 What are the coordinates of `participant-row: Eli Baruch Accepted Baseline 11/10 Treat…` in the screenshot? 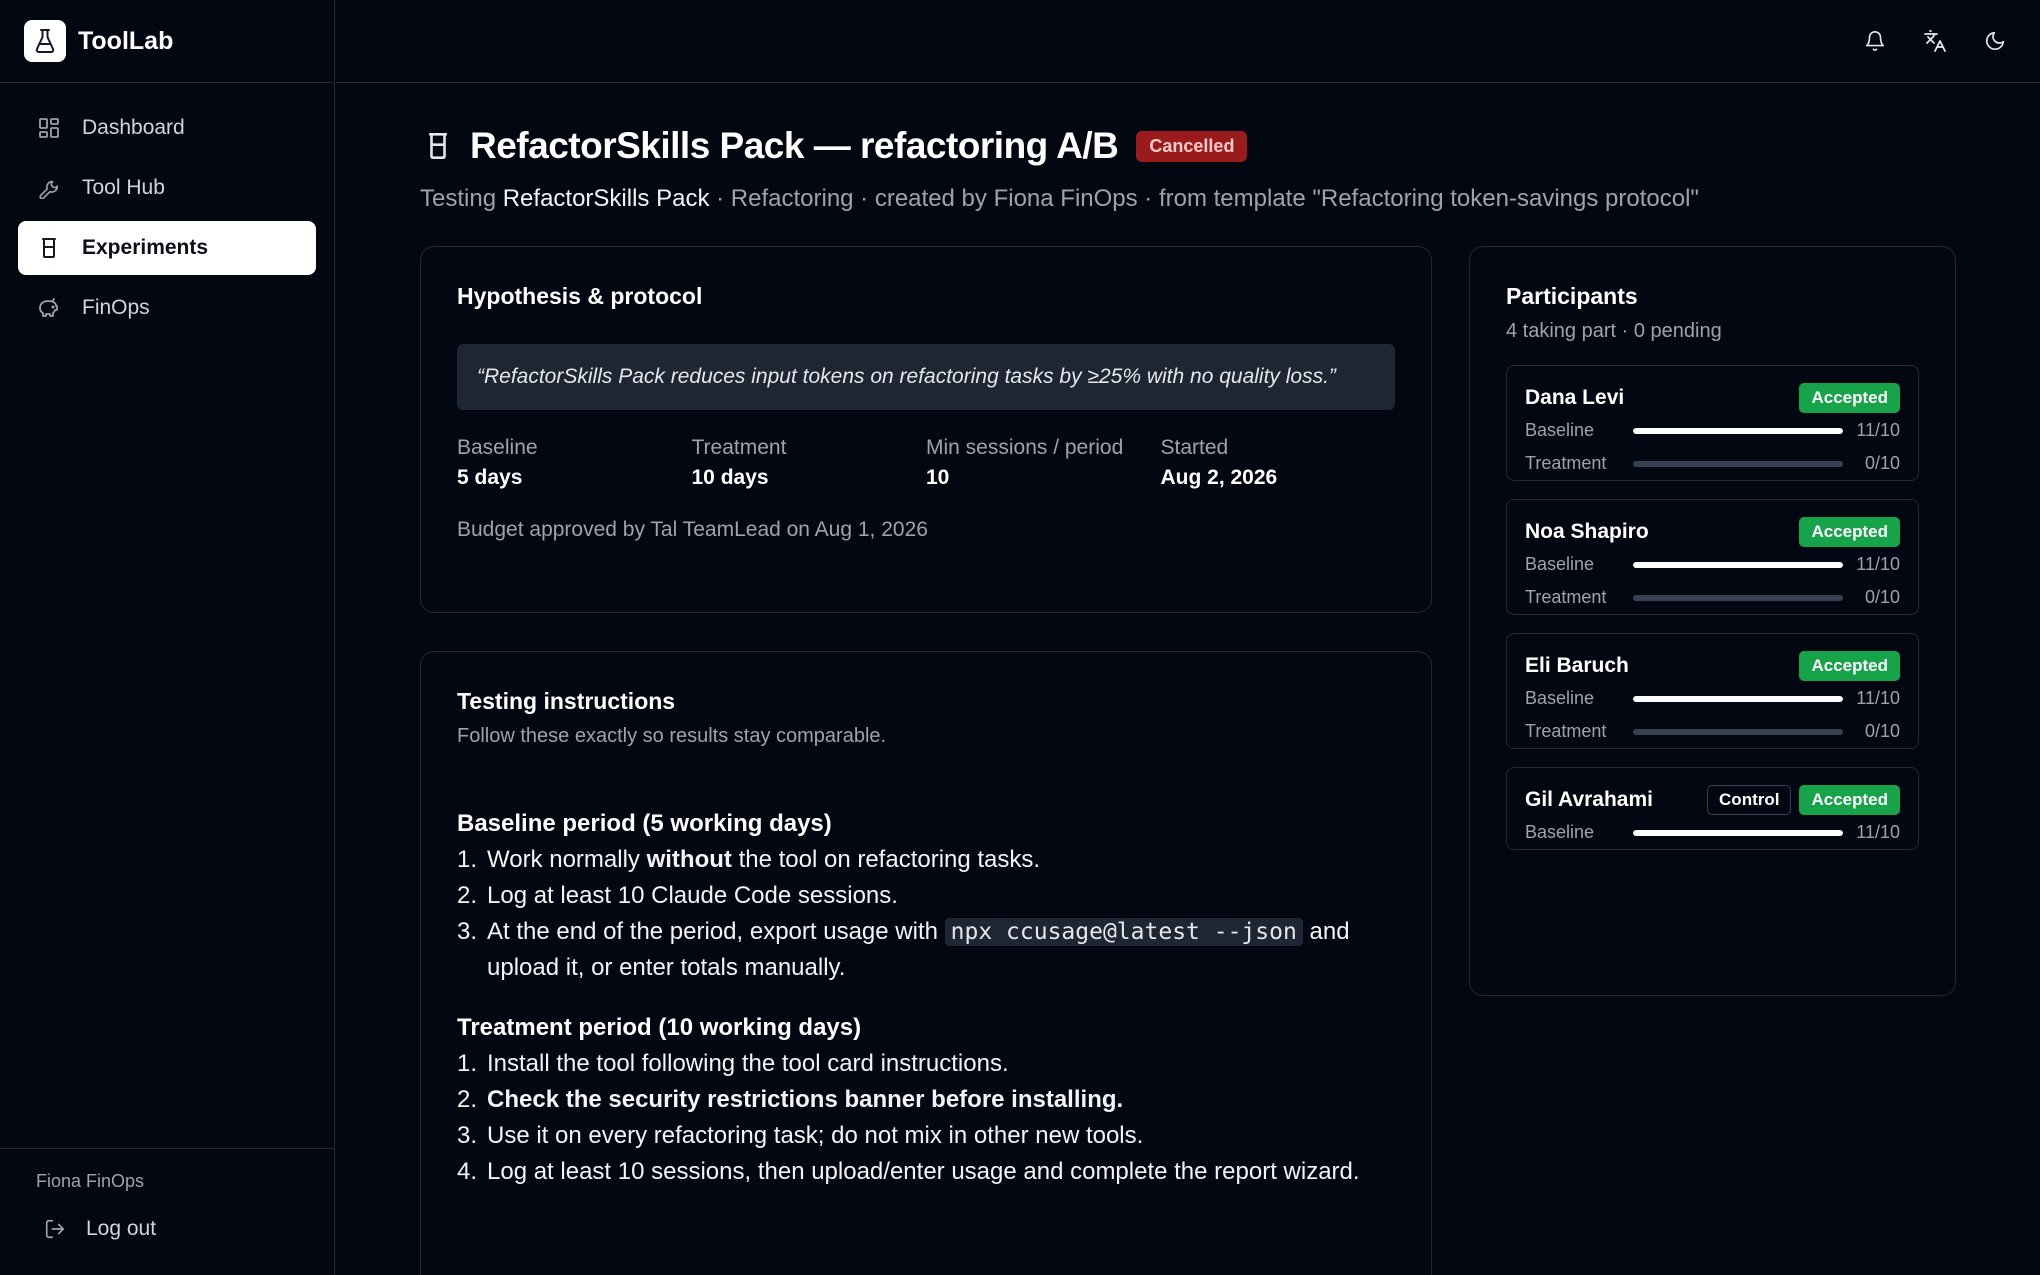 It's located at (1712, 691).